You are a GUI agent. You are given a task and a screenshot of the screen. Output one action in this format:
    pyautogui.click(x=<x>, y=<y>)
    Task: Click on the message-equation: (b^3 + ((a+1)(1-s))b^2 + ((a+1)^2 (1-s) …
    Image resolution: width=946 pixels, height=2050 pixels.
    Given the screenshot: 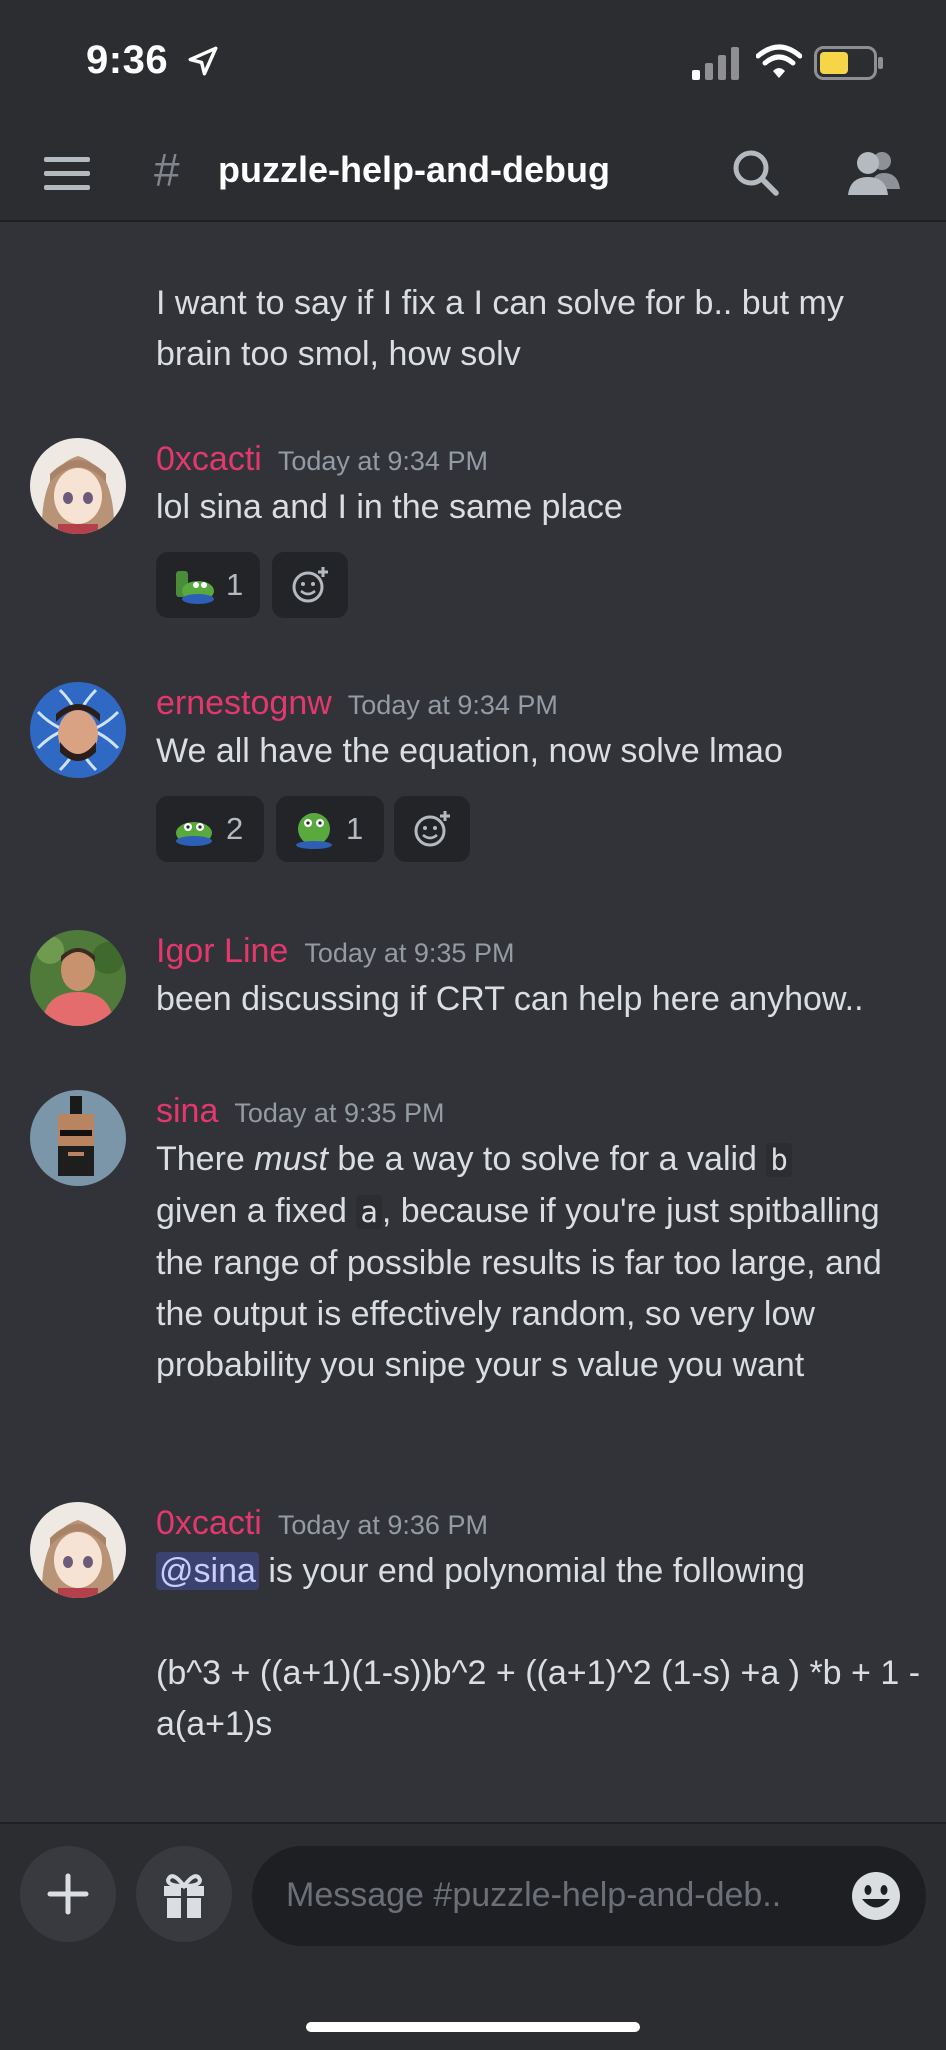 What is the action you would take?
    pyautogui.click(x=538, y=1698)
    